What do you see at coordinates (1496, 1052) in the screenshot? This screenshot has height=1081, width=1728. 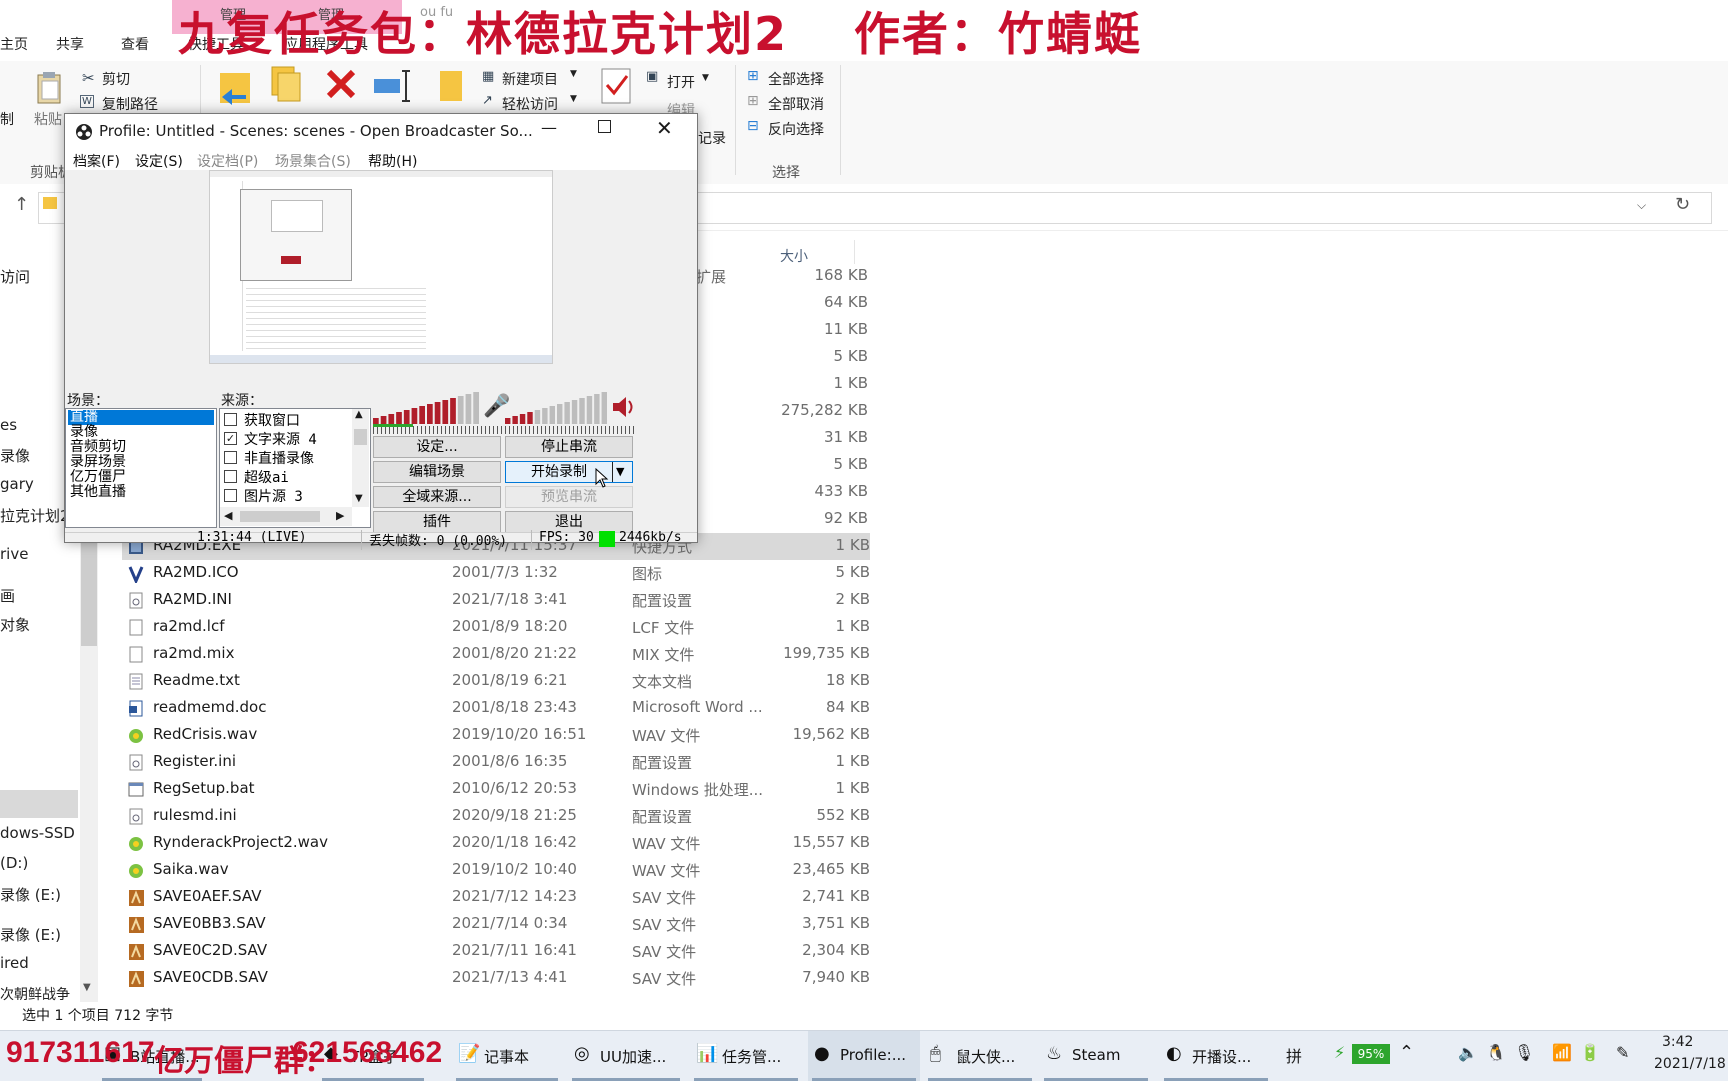 I see `qq-icon: 🐧` at bounding box center [1496, 1052].